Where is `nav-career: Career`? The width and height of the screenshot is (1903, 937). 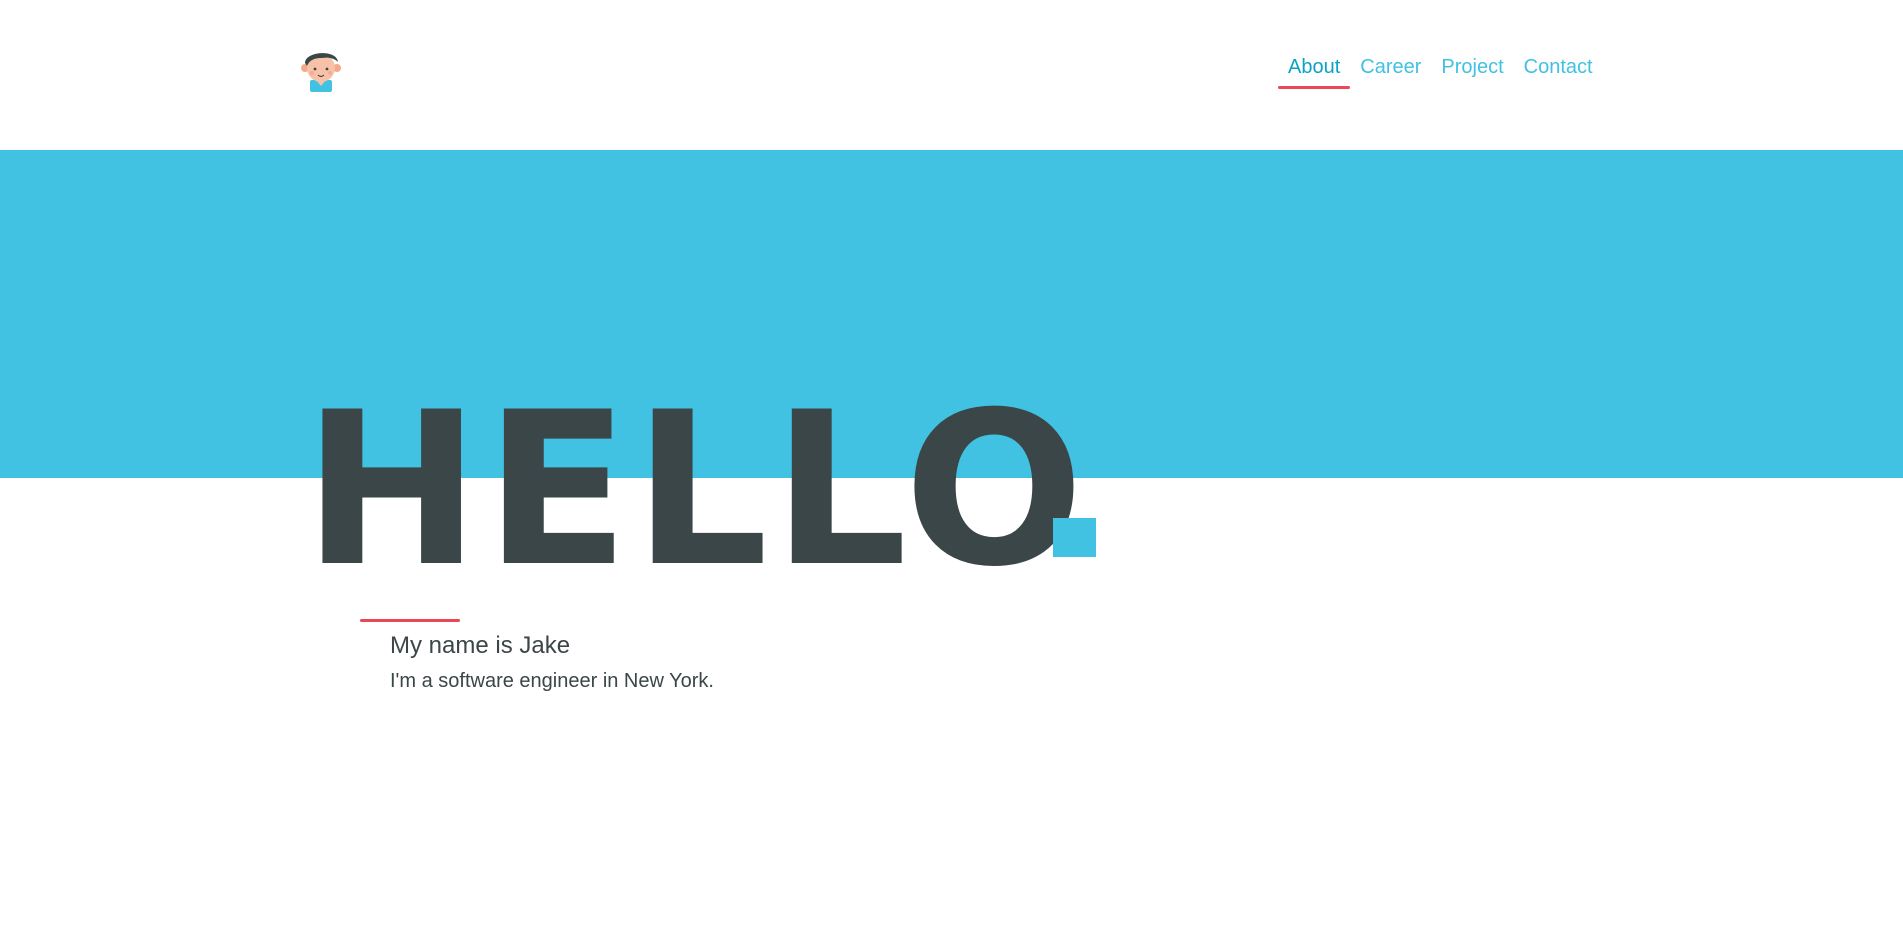 nav-career: Career is located at coordinates (1390, 70).